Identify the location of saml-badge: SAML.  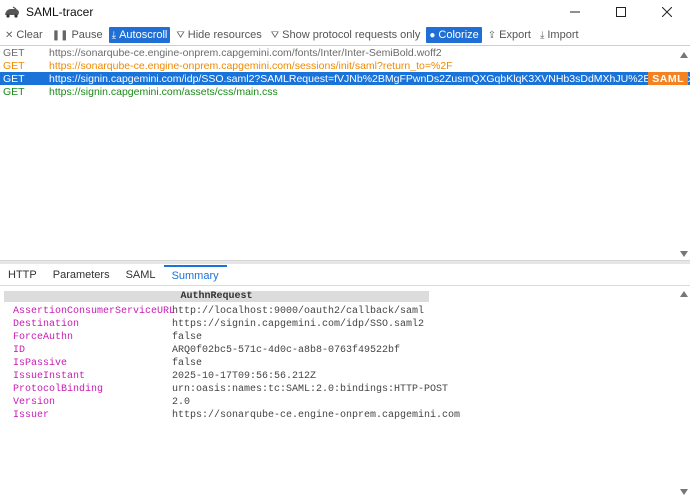
(668, 78).